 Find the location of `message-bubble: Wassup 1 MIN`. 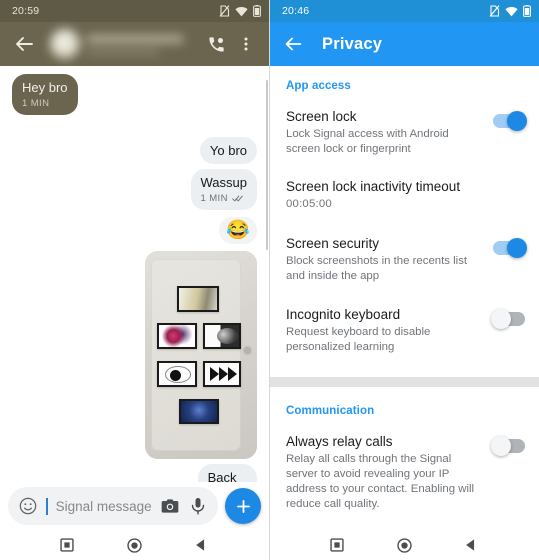

message-bubble: Wassup 1 MIN is located at coordinates (223, 189).